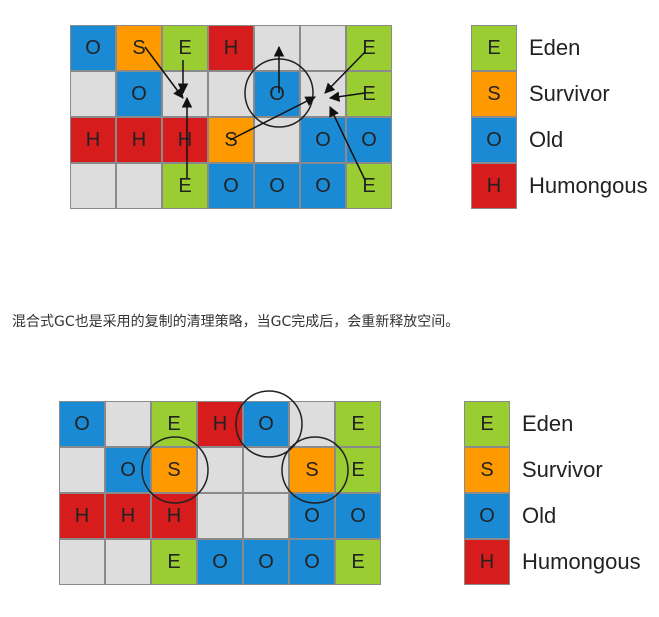  What do you see at coordinates (236, 322) in the screenshot?
I see `caption-text: 混合式GC也是采用的复制的清理策略，当GC完成后，会重新释放空间。` at bounding box center [236, 322].